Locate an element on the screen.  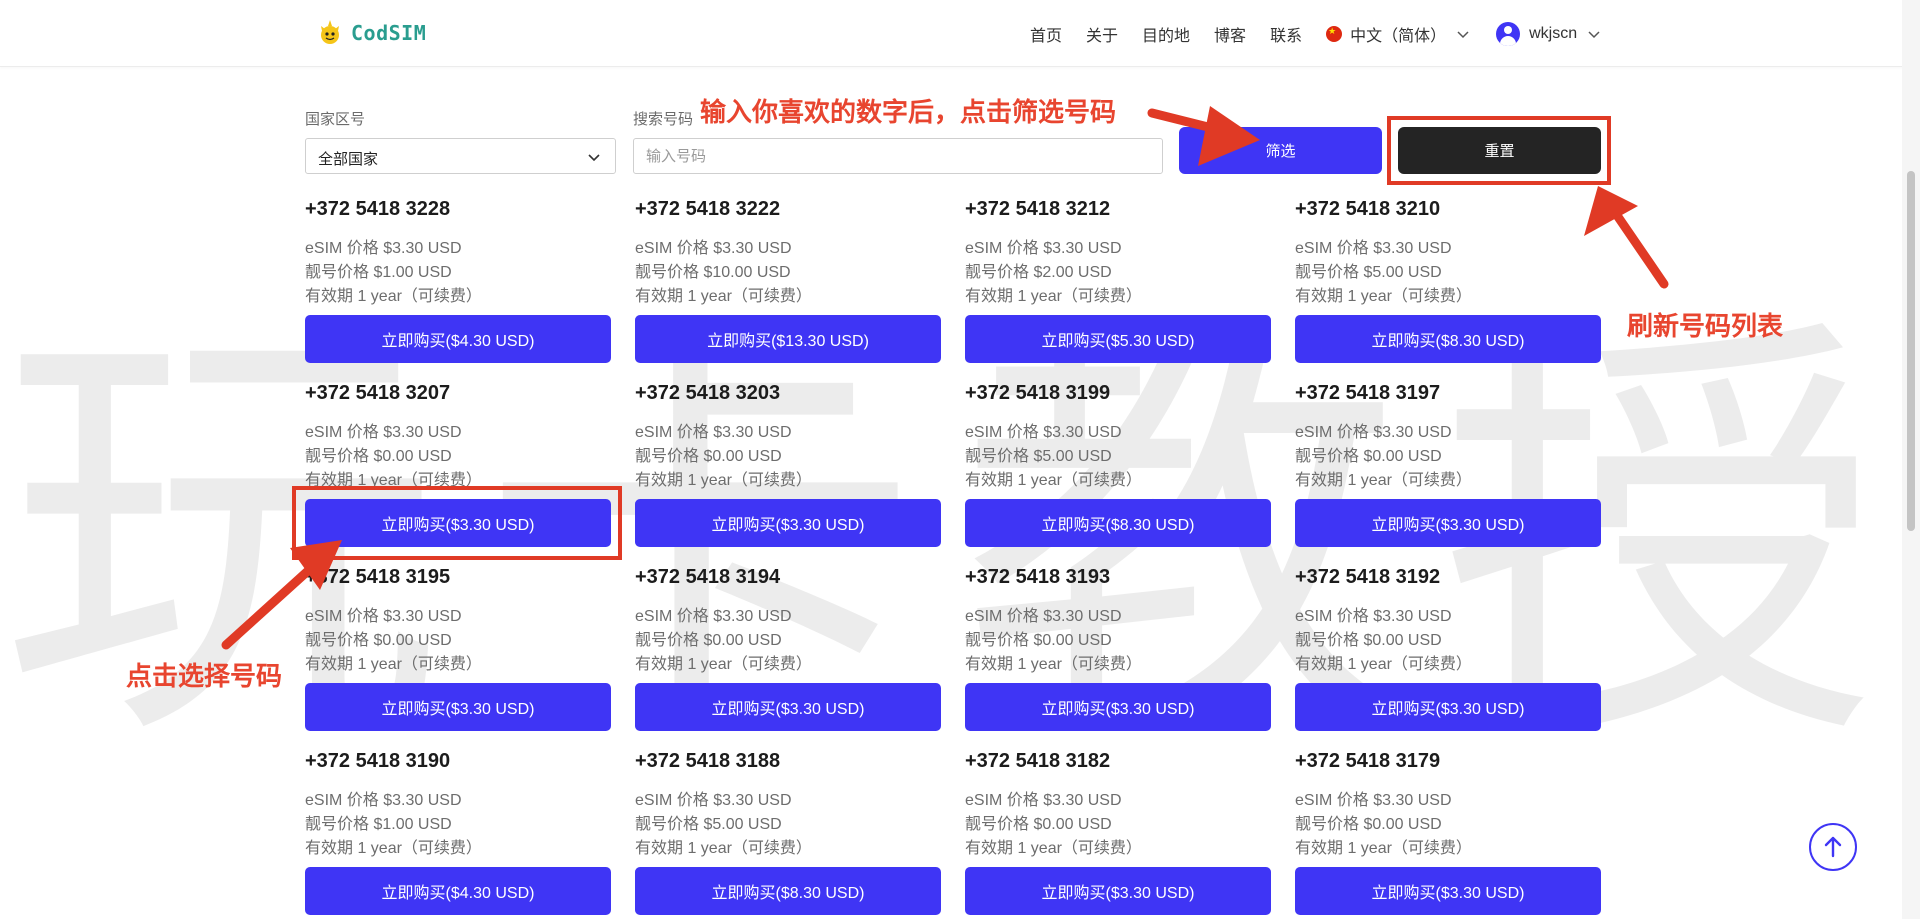
vanity-price: 靓号价格 $10.00 USD is located at coordinates (713, 272).